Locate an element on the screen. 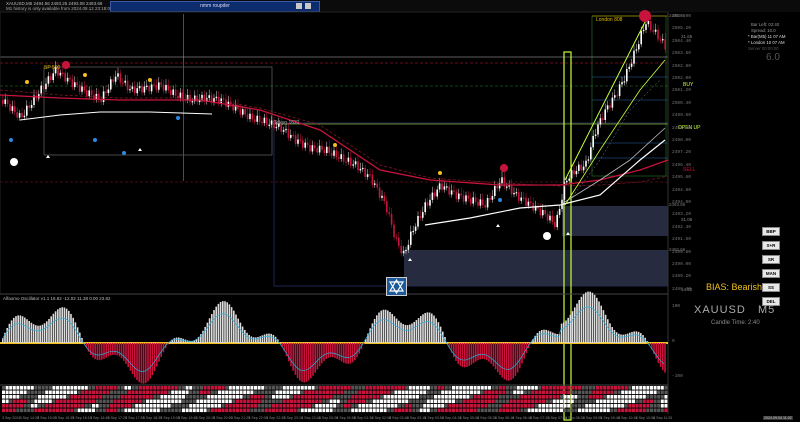  ss-button: SS is located at coordinates (771, 287).